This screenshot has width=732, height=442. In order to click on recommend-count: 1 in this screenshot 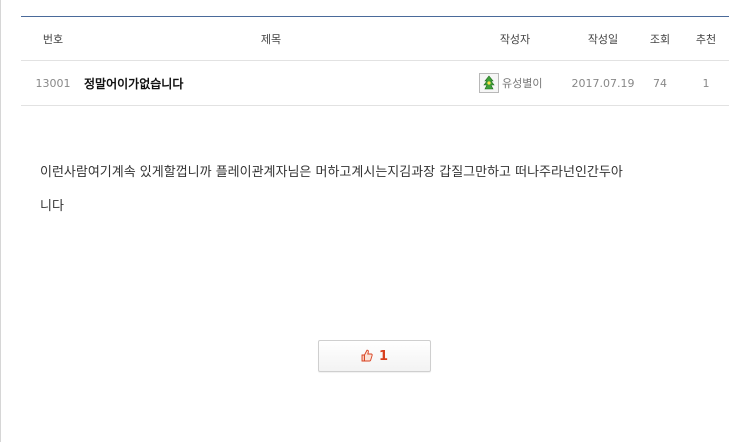, I will do `click(383, 356)`.